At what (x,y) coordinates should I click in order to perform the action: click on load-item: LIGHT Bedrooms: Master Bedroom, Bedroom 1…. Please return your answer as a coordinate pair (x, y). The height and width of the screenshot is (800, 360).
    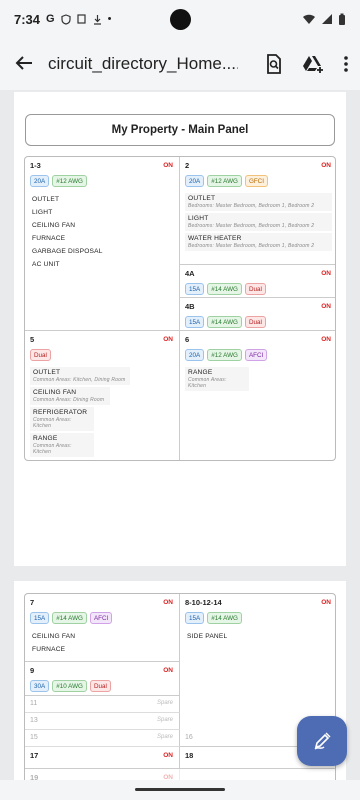
    Looking at the image, I should click on (258, 222).